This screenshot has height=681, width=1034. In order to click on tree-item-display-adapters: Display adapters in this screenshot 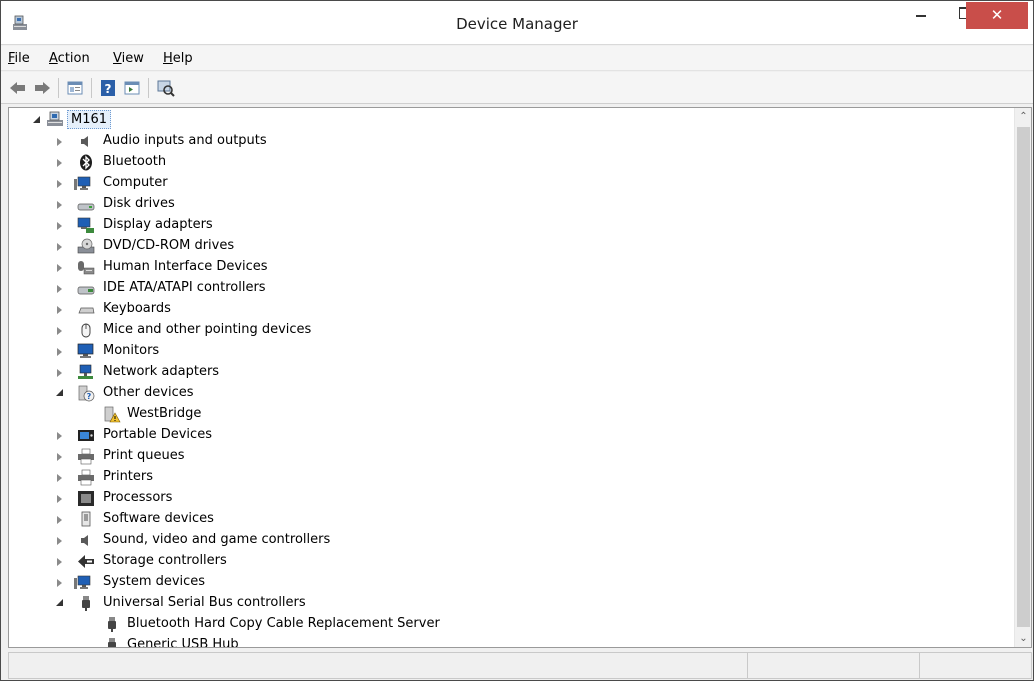, I will do `click(459, 225)`.